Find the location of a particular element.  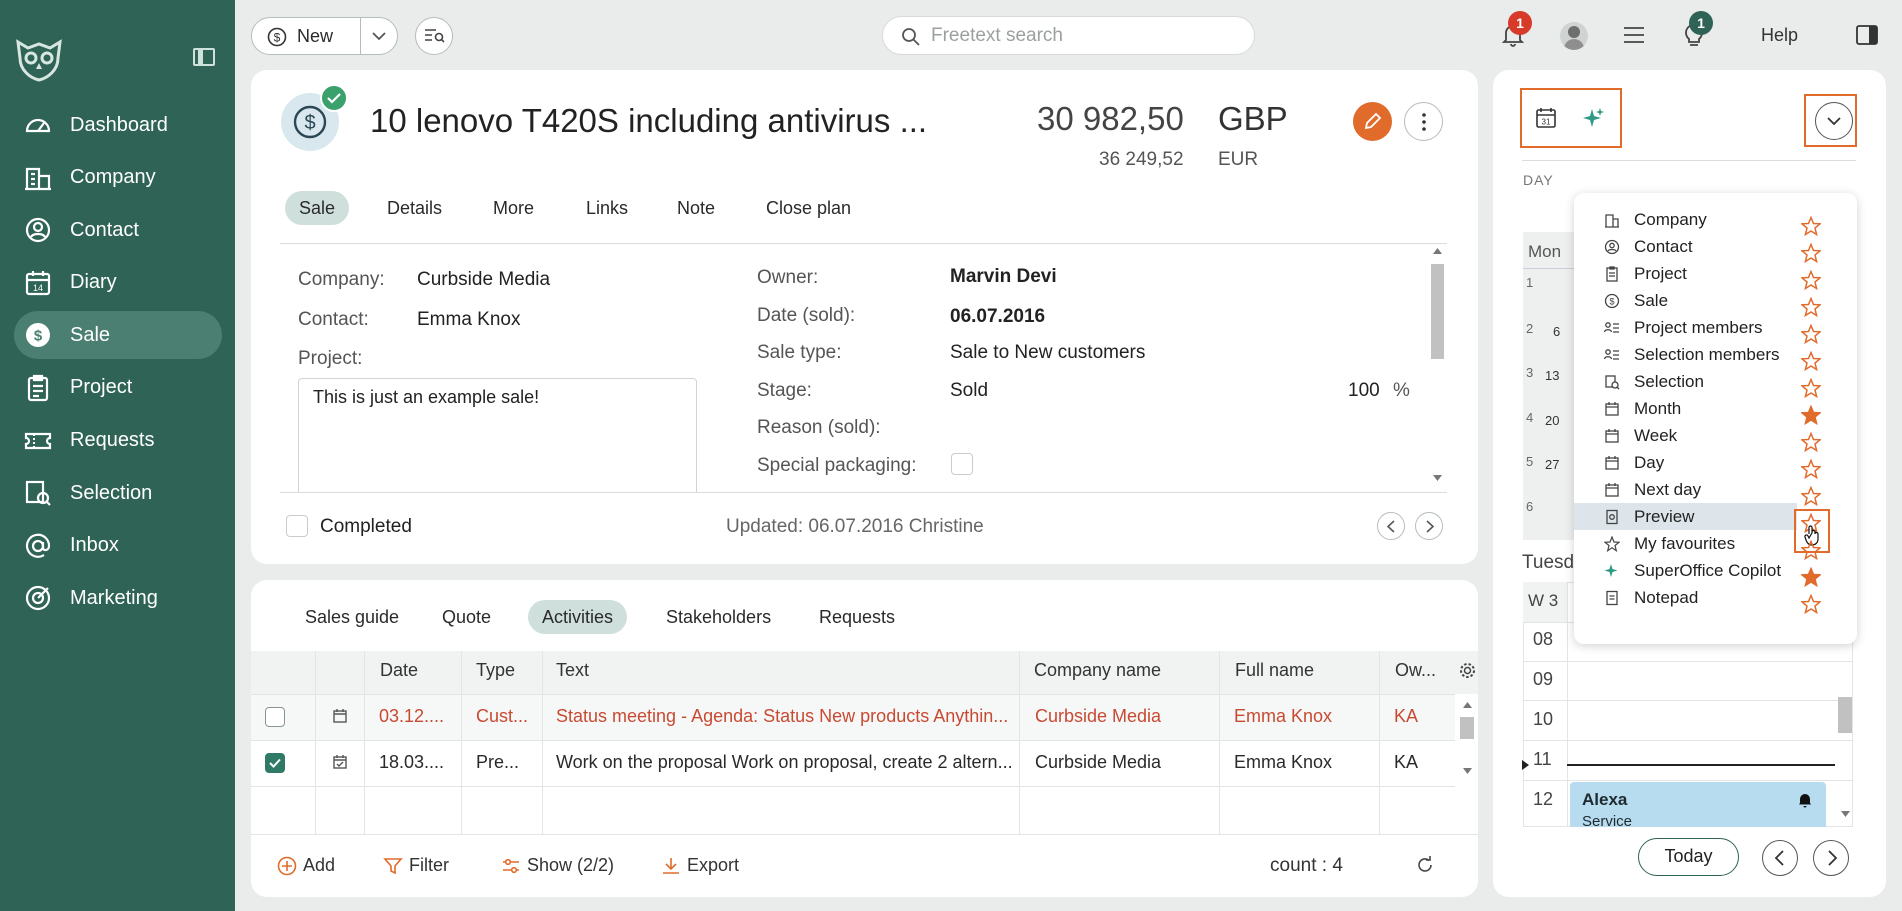

search-input is located at coordinates (1081, 36).